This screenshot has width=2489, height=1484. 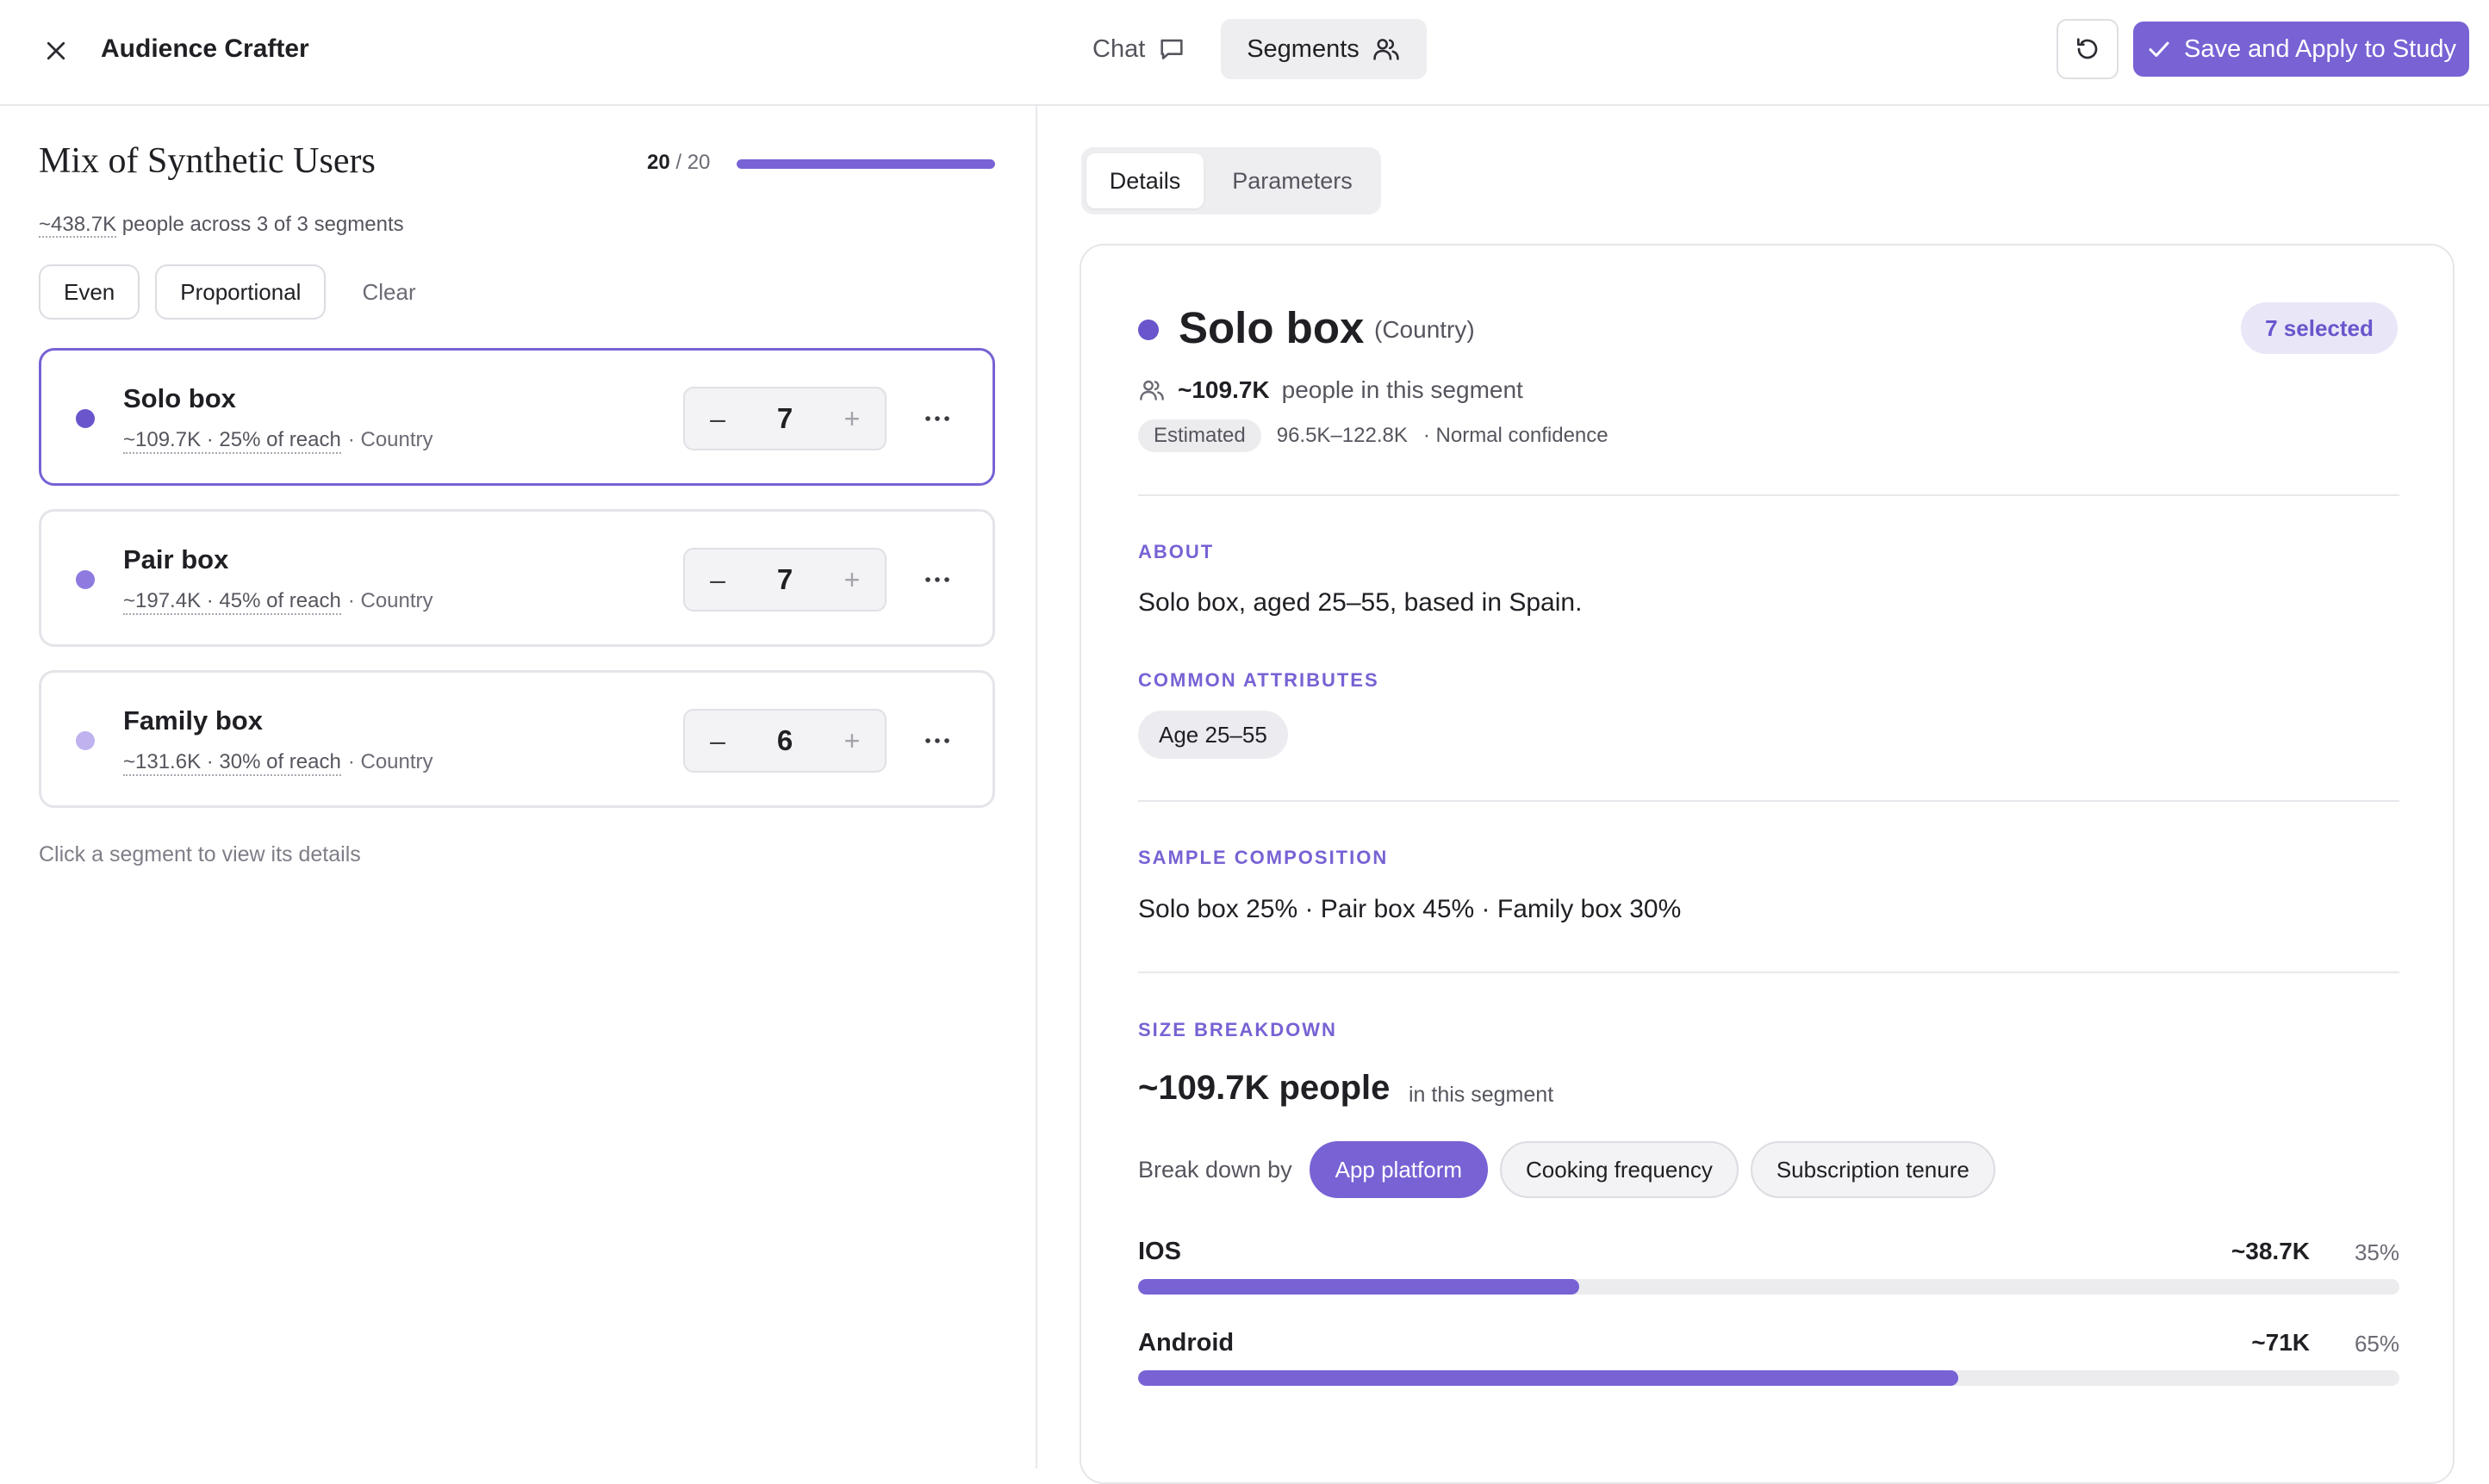 I want to click on chat-bubble-icon, so click(x=1171, y=49).